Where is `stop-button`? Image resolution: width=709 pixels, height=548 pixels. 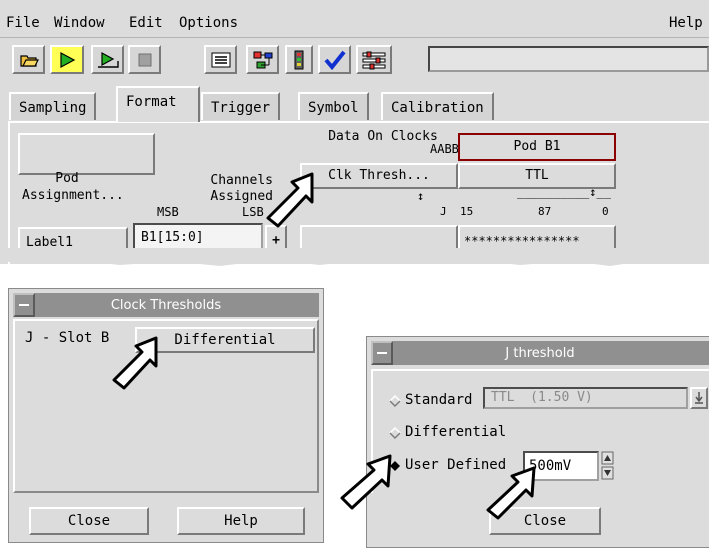 stop-button is located at coordinates (144, 59).